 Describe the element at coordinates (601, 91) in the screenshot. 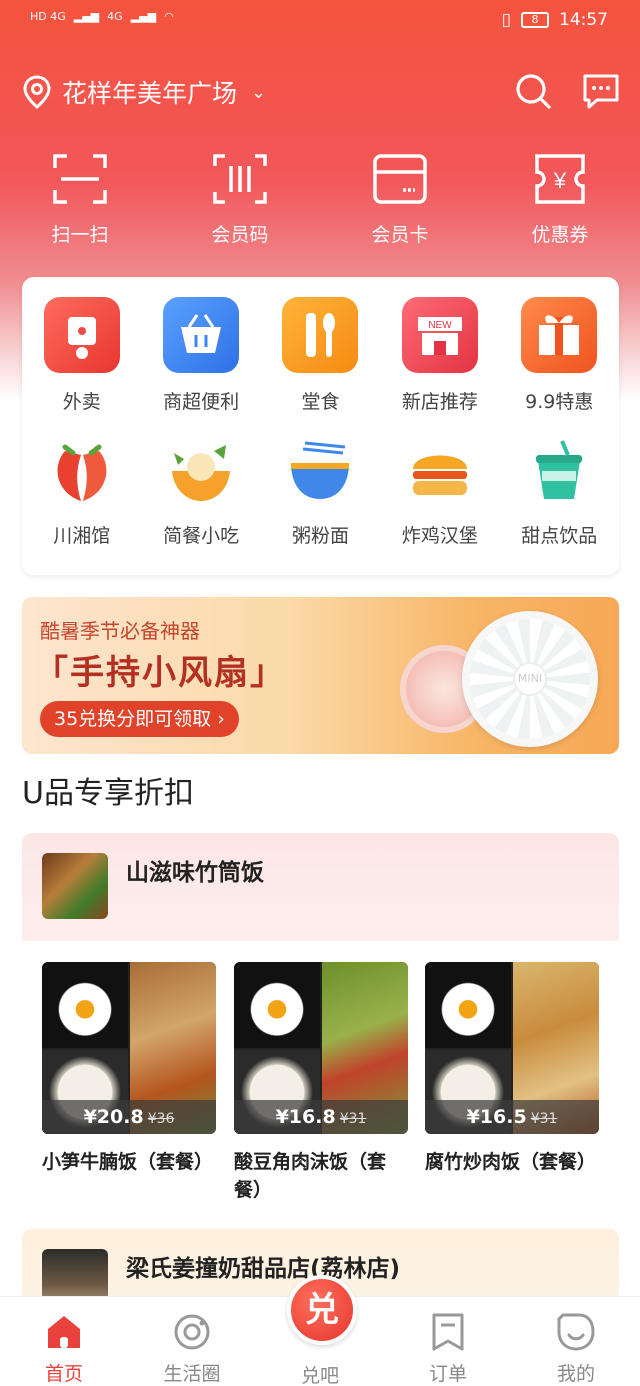

I see `message-icon` at that location.